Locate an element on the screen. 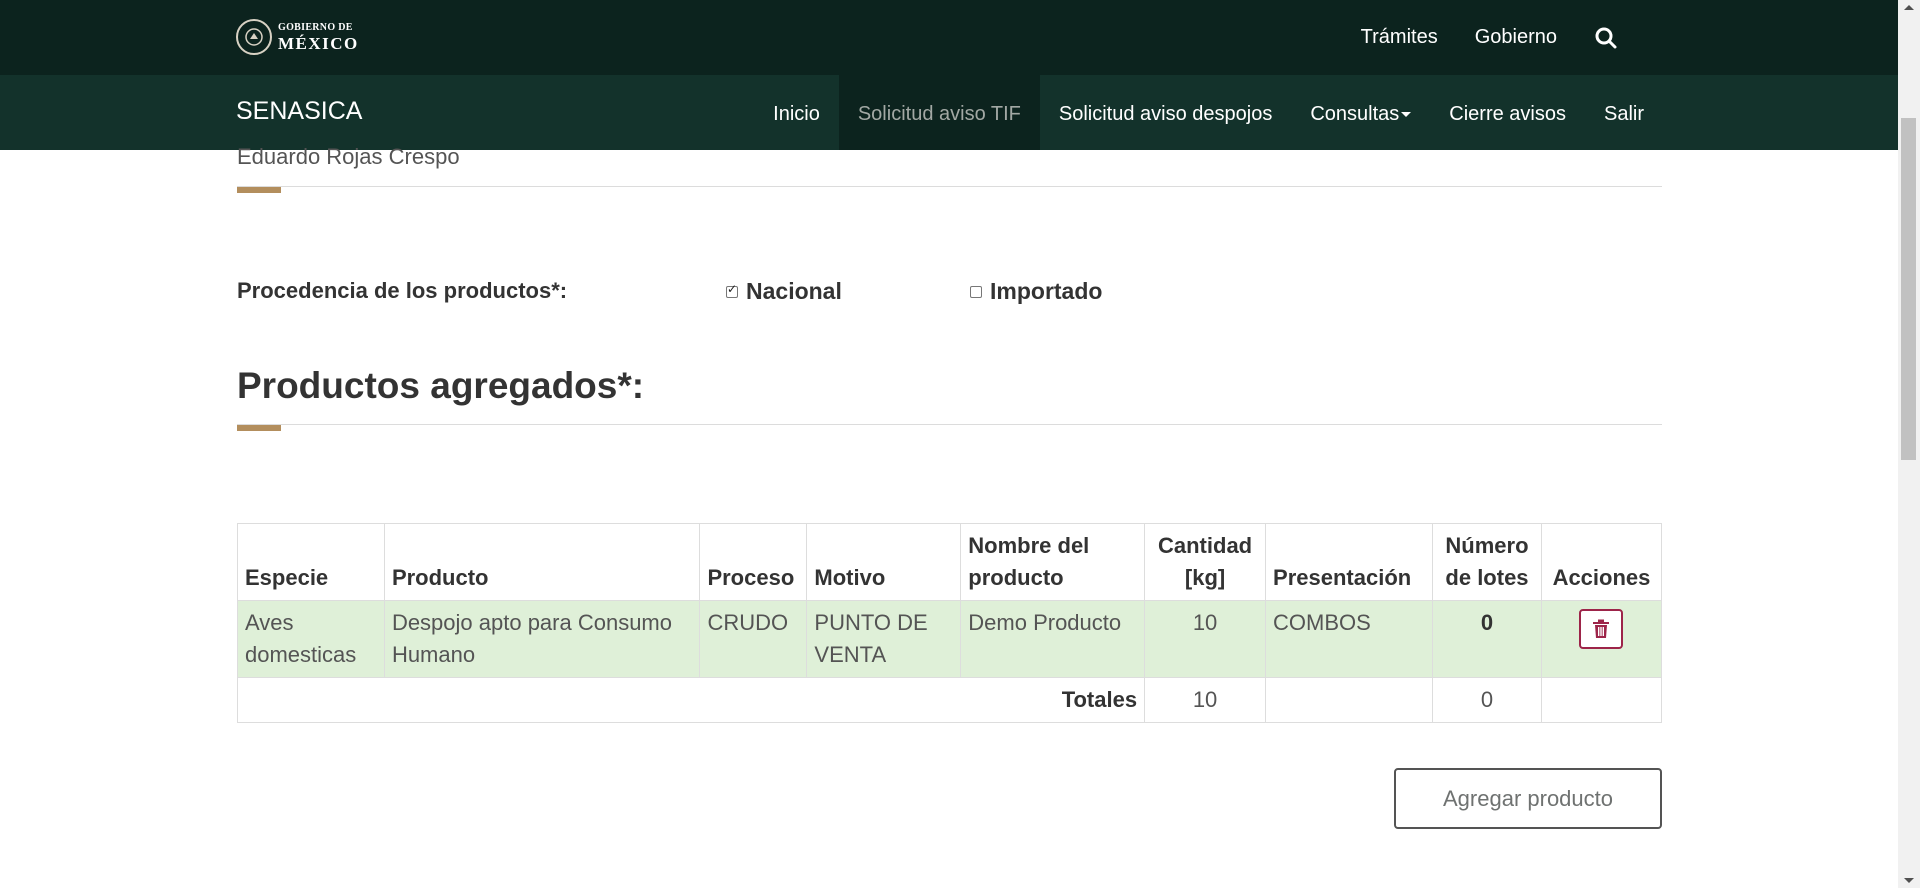 The image size is (1920, 888). gobierno-link: Gobierno is located at coordinates (1516, 37).